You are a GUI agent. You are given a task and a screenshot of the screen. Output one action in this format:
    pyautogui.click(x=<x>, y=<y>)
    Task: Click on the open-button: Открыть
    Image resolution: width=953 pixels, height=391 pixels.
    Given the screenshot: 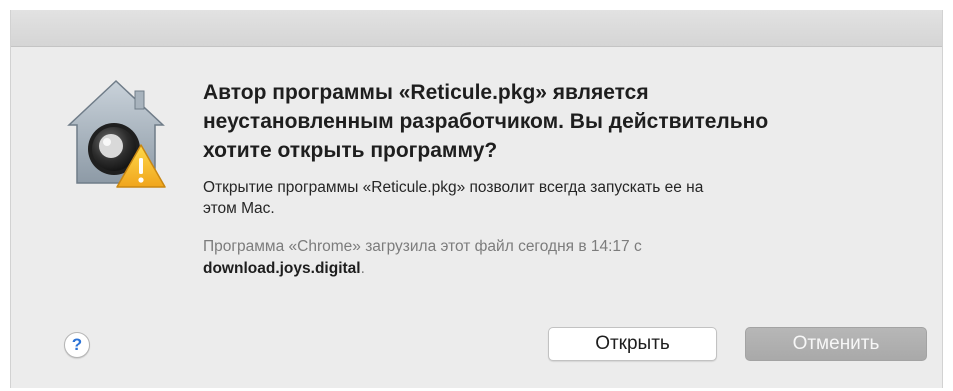 What is the action you would take?
    pyautogui.click(x=632, y=344)
    